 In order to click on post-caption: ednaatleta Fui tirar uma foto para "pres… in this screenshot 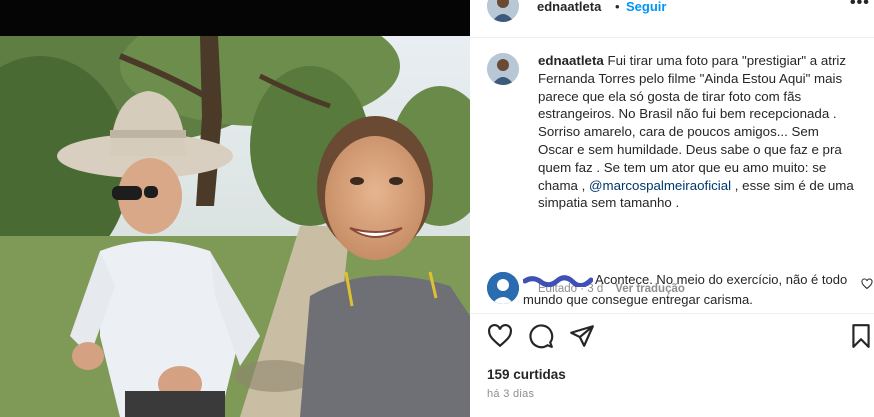, I will do `click(697, 132)`.